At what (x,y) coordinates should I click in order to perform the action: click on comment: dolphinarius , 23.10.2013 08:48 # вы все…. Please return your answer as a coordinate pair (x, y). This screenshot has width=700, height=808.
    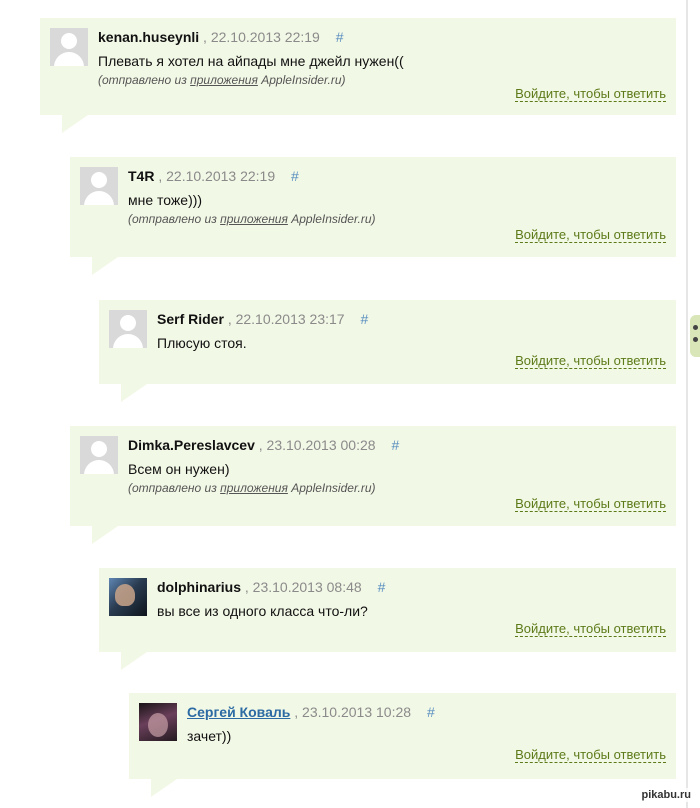
    Looking at the image, I should click on (387, 619).